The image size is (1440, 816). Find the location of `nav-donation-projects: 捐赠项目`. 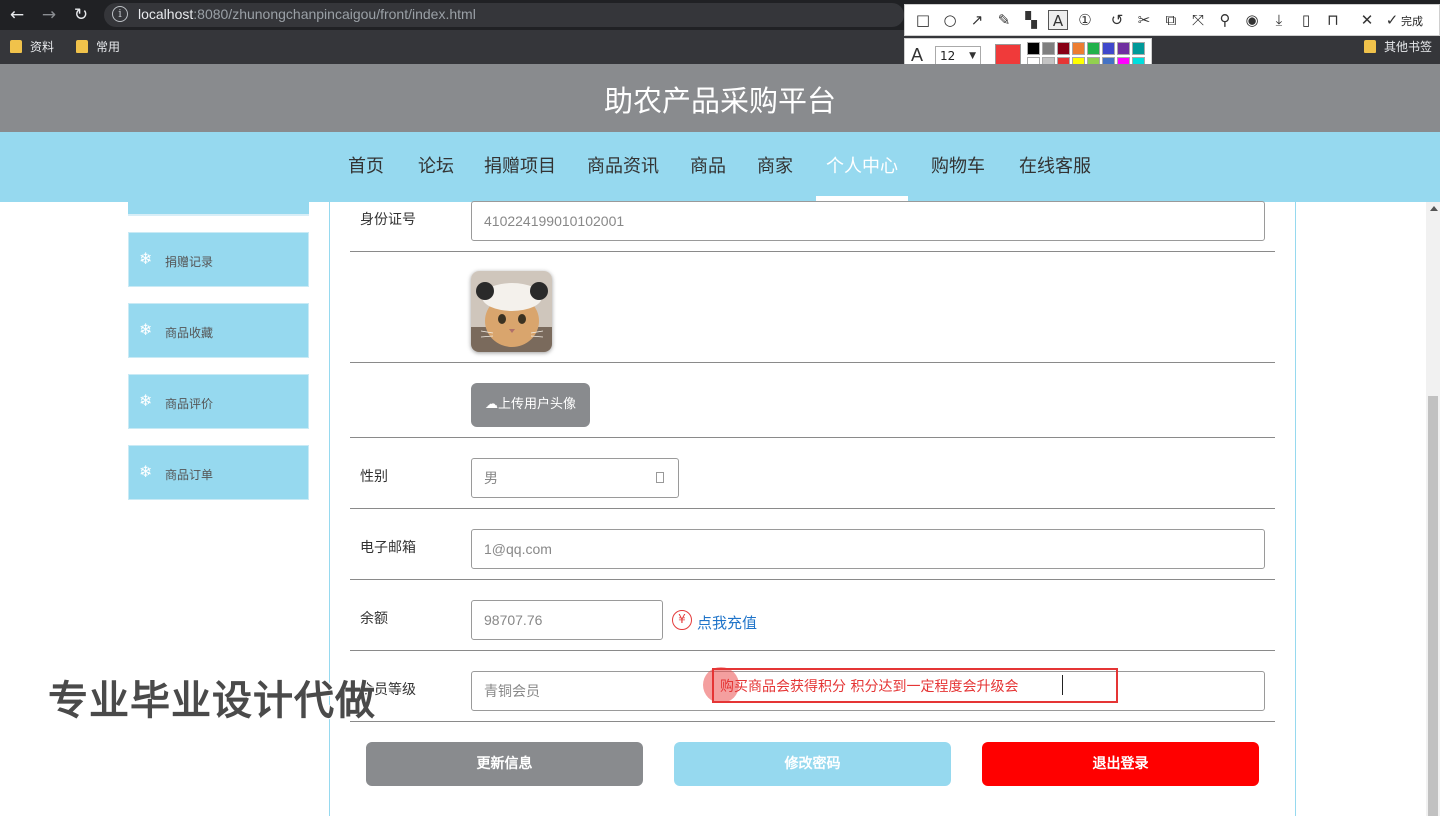

nav-donation-projects: 捐赠项目 is located at coordinates (520, 165).